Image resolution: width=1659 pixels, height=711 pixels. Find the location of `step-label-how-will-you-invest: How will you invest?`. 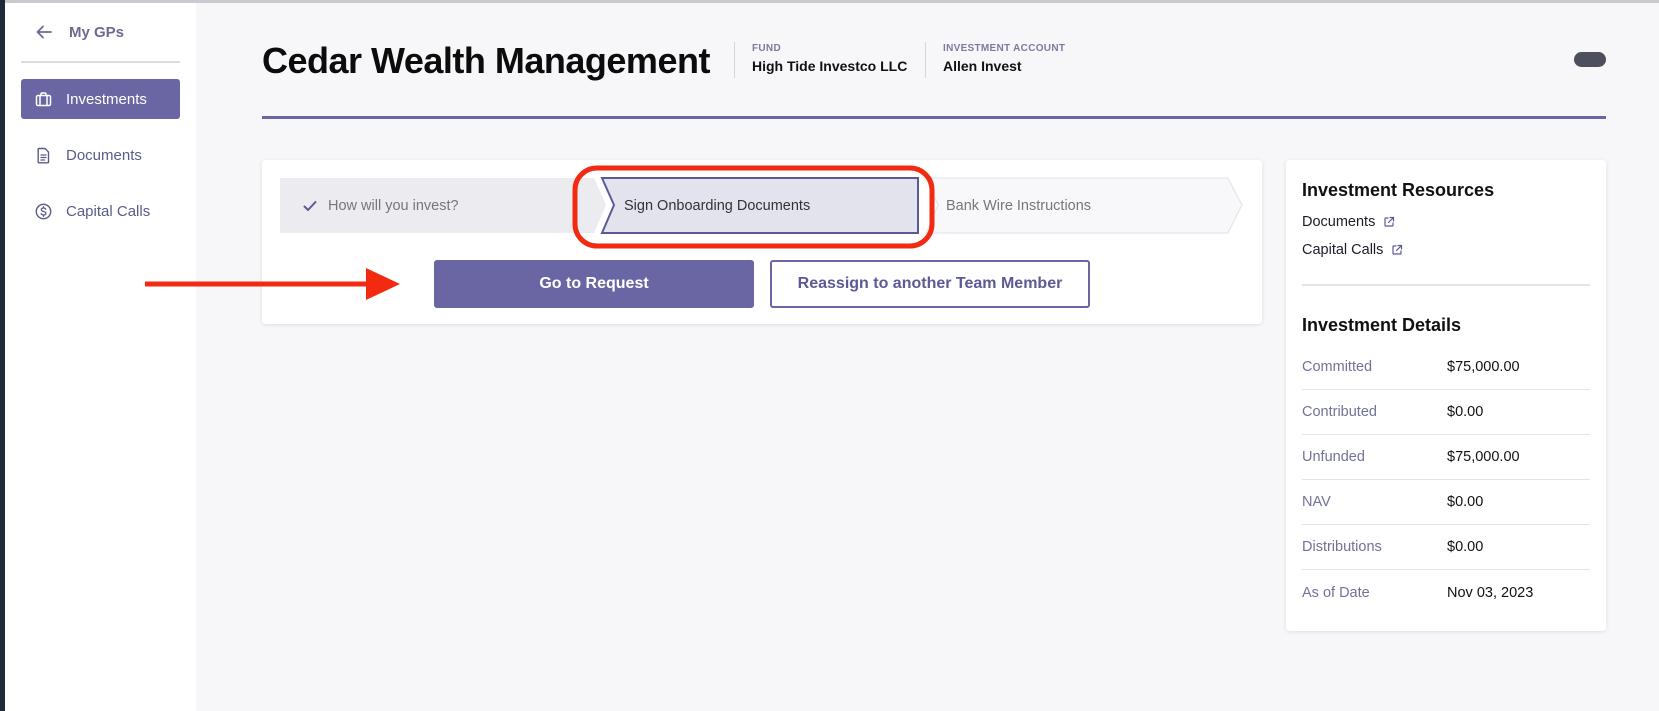

step-label-how-will-you-invest: How will you invest? is located at coordinates (393, 206).